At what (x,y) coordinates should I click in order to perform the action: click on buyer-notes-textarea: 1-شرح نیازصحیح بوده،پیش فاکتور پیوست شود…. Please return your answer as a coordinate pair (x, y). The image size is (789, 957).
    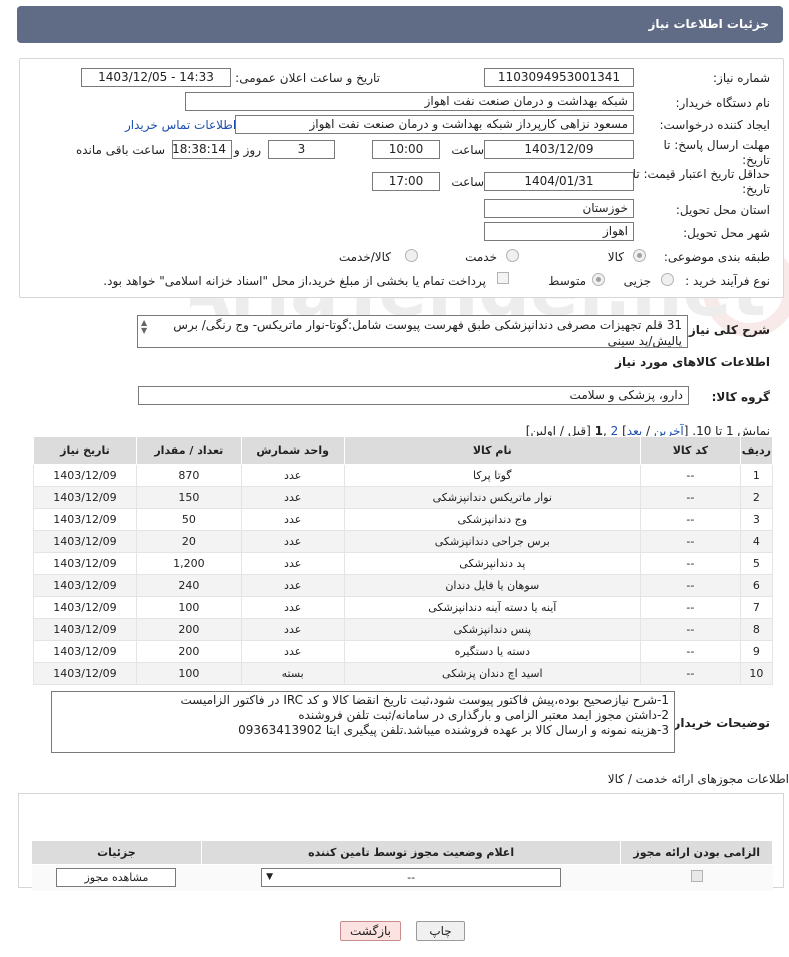
    Looking at the image, I should click on (363, 722).